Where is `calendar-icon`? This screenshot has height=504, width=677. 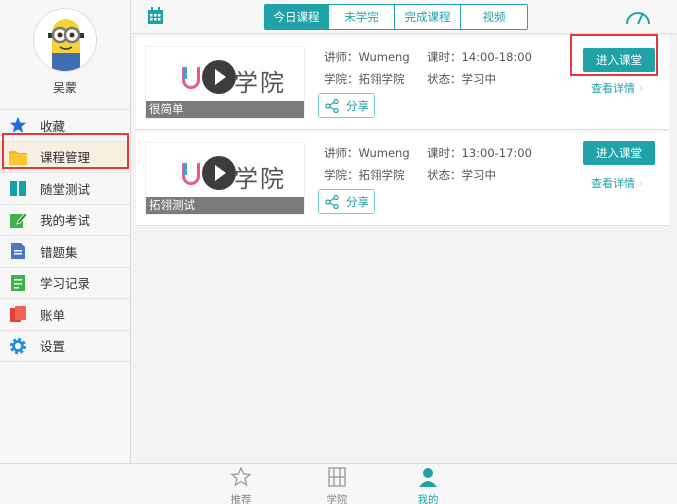
calendar-icon is located at coordinates (155, 18).